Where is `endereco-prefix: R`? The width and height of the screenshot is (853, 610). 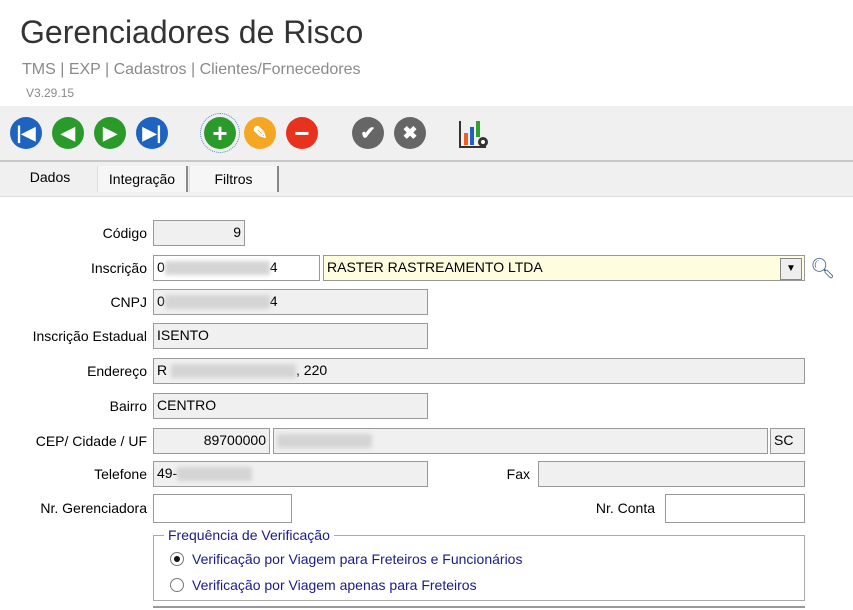 endereco-prefix: R is located at coordinates (162, 370).